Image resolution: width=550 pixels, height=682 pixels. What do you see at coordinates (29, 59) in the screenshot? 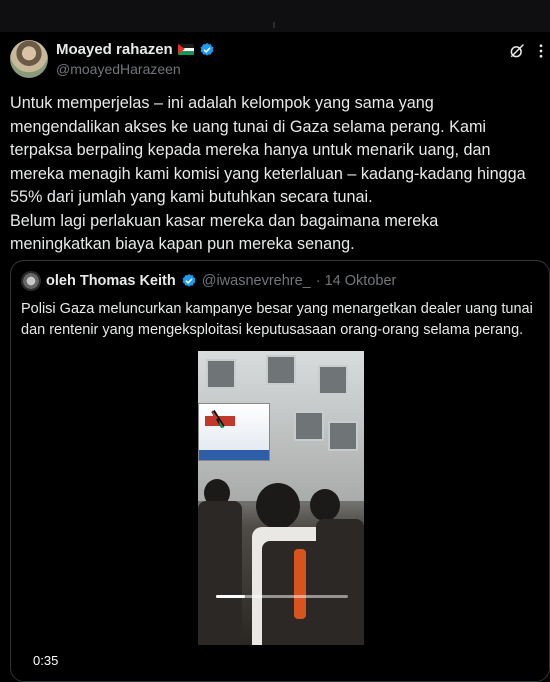
I see `avatar` at bounding box center [29, 59].